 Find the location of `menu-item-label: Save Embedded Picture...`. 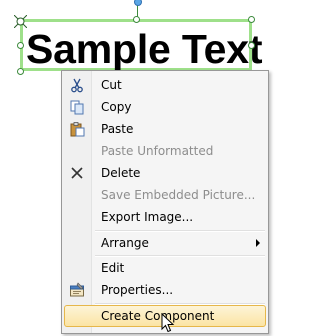

menu-item-label: Save Embedded Picture... is located at coordinates (178, 195).